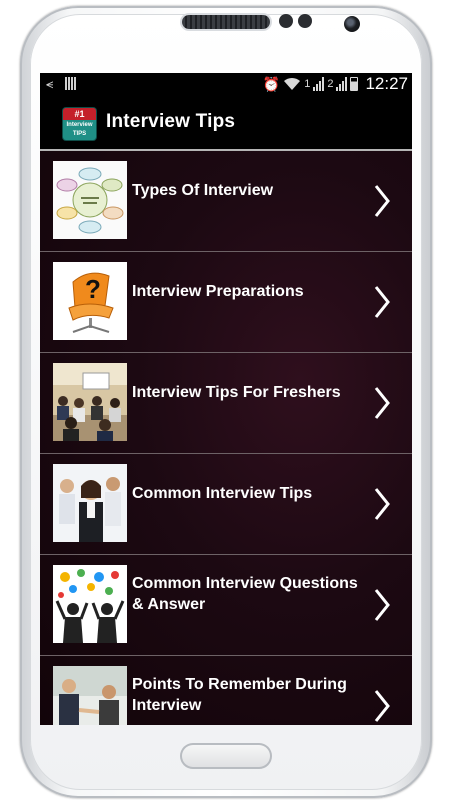 The height and width of the screenshot is (800, 450). What do you see at coordinates (330, 84) in the screenshot?
I see `sim2-label: 2` at bounding box center [330, 84].